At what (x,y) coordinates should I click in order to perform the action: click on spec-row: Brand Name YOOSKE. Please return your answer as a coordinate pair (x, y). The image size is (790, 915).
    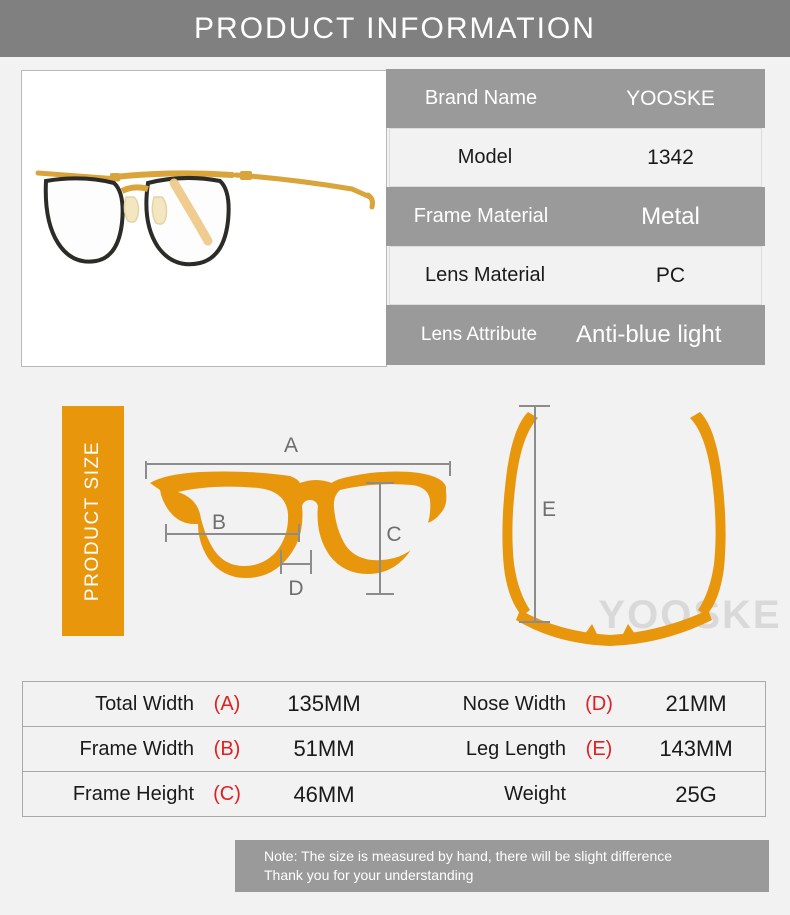
    Looking at the image, I should click on (575, 98).